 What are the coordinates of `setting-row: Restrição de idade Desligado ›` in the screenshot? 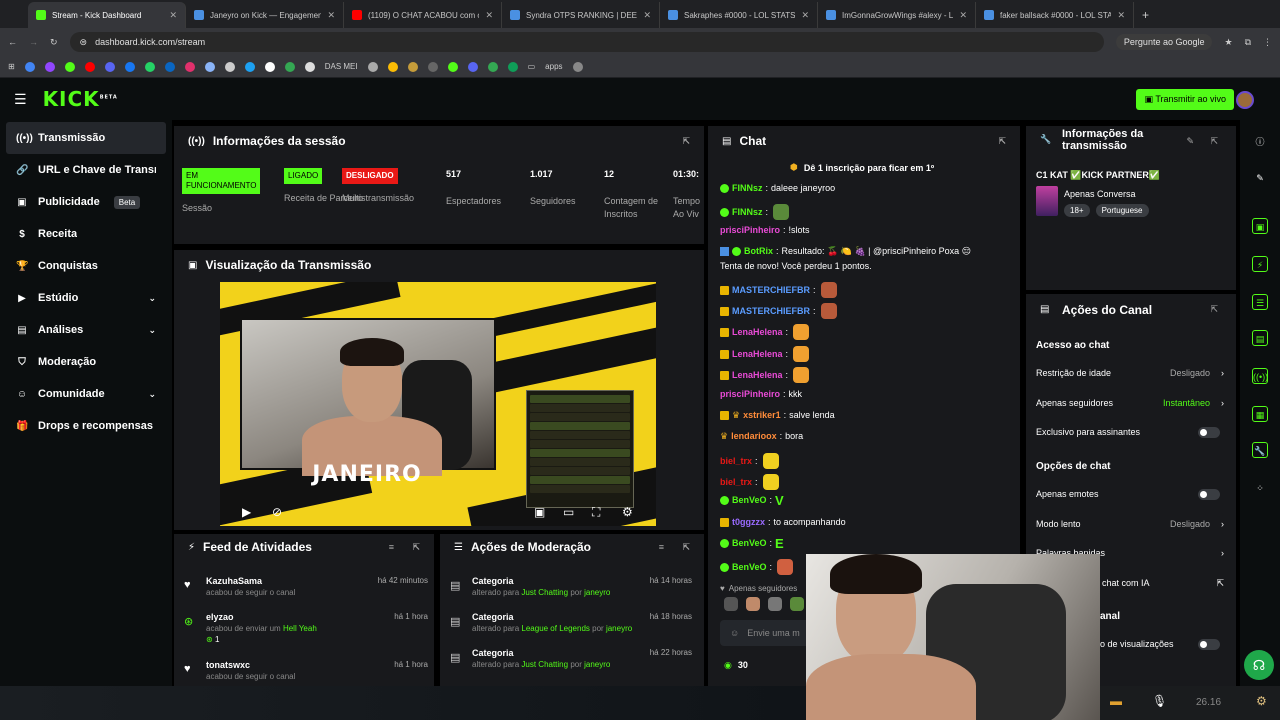 It's located at (1130, 375).